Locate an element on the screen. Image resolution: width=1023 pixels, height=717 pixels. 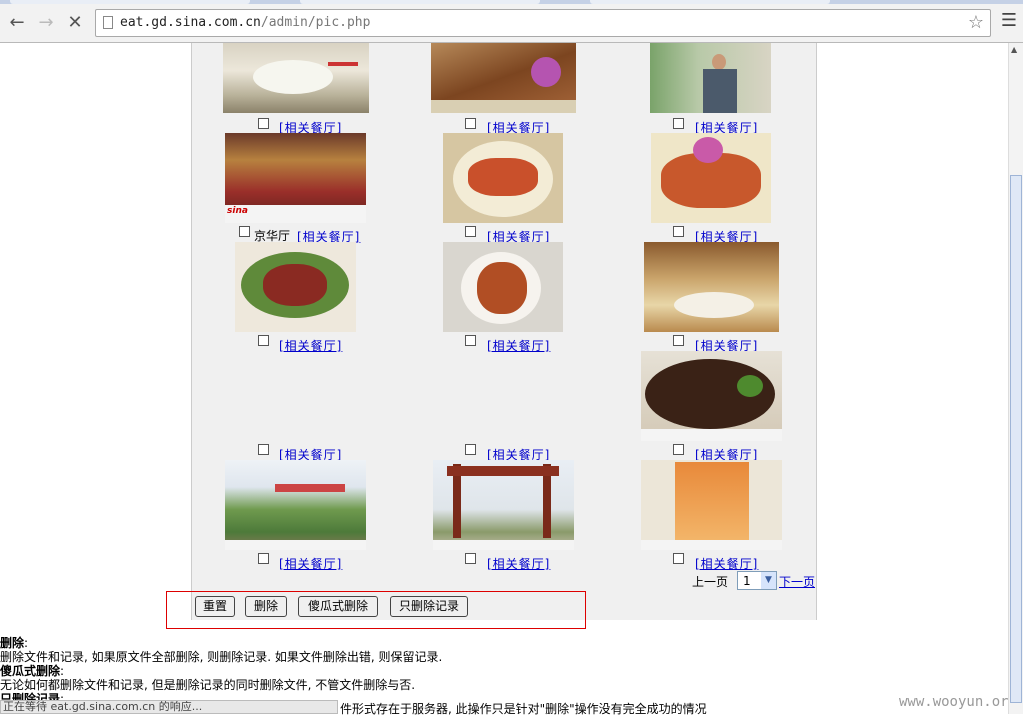
url-text: eat.gd.sina.com.cn/admin/pic.php is located at coordinates (245, 22).